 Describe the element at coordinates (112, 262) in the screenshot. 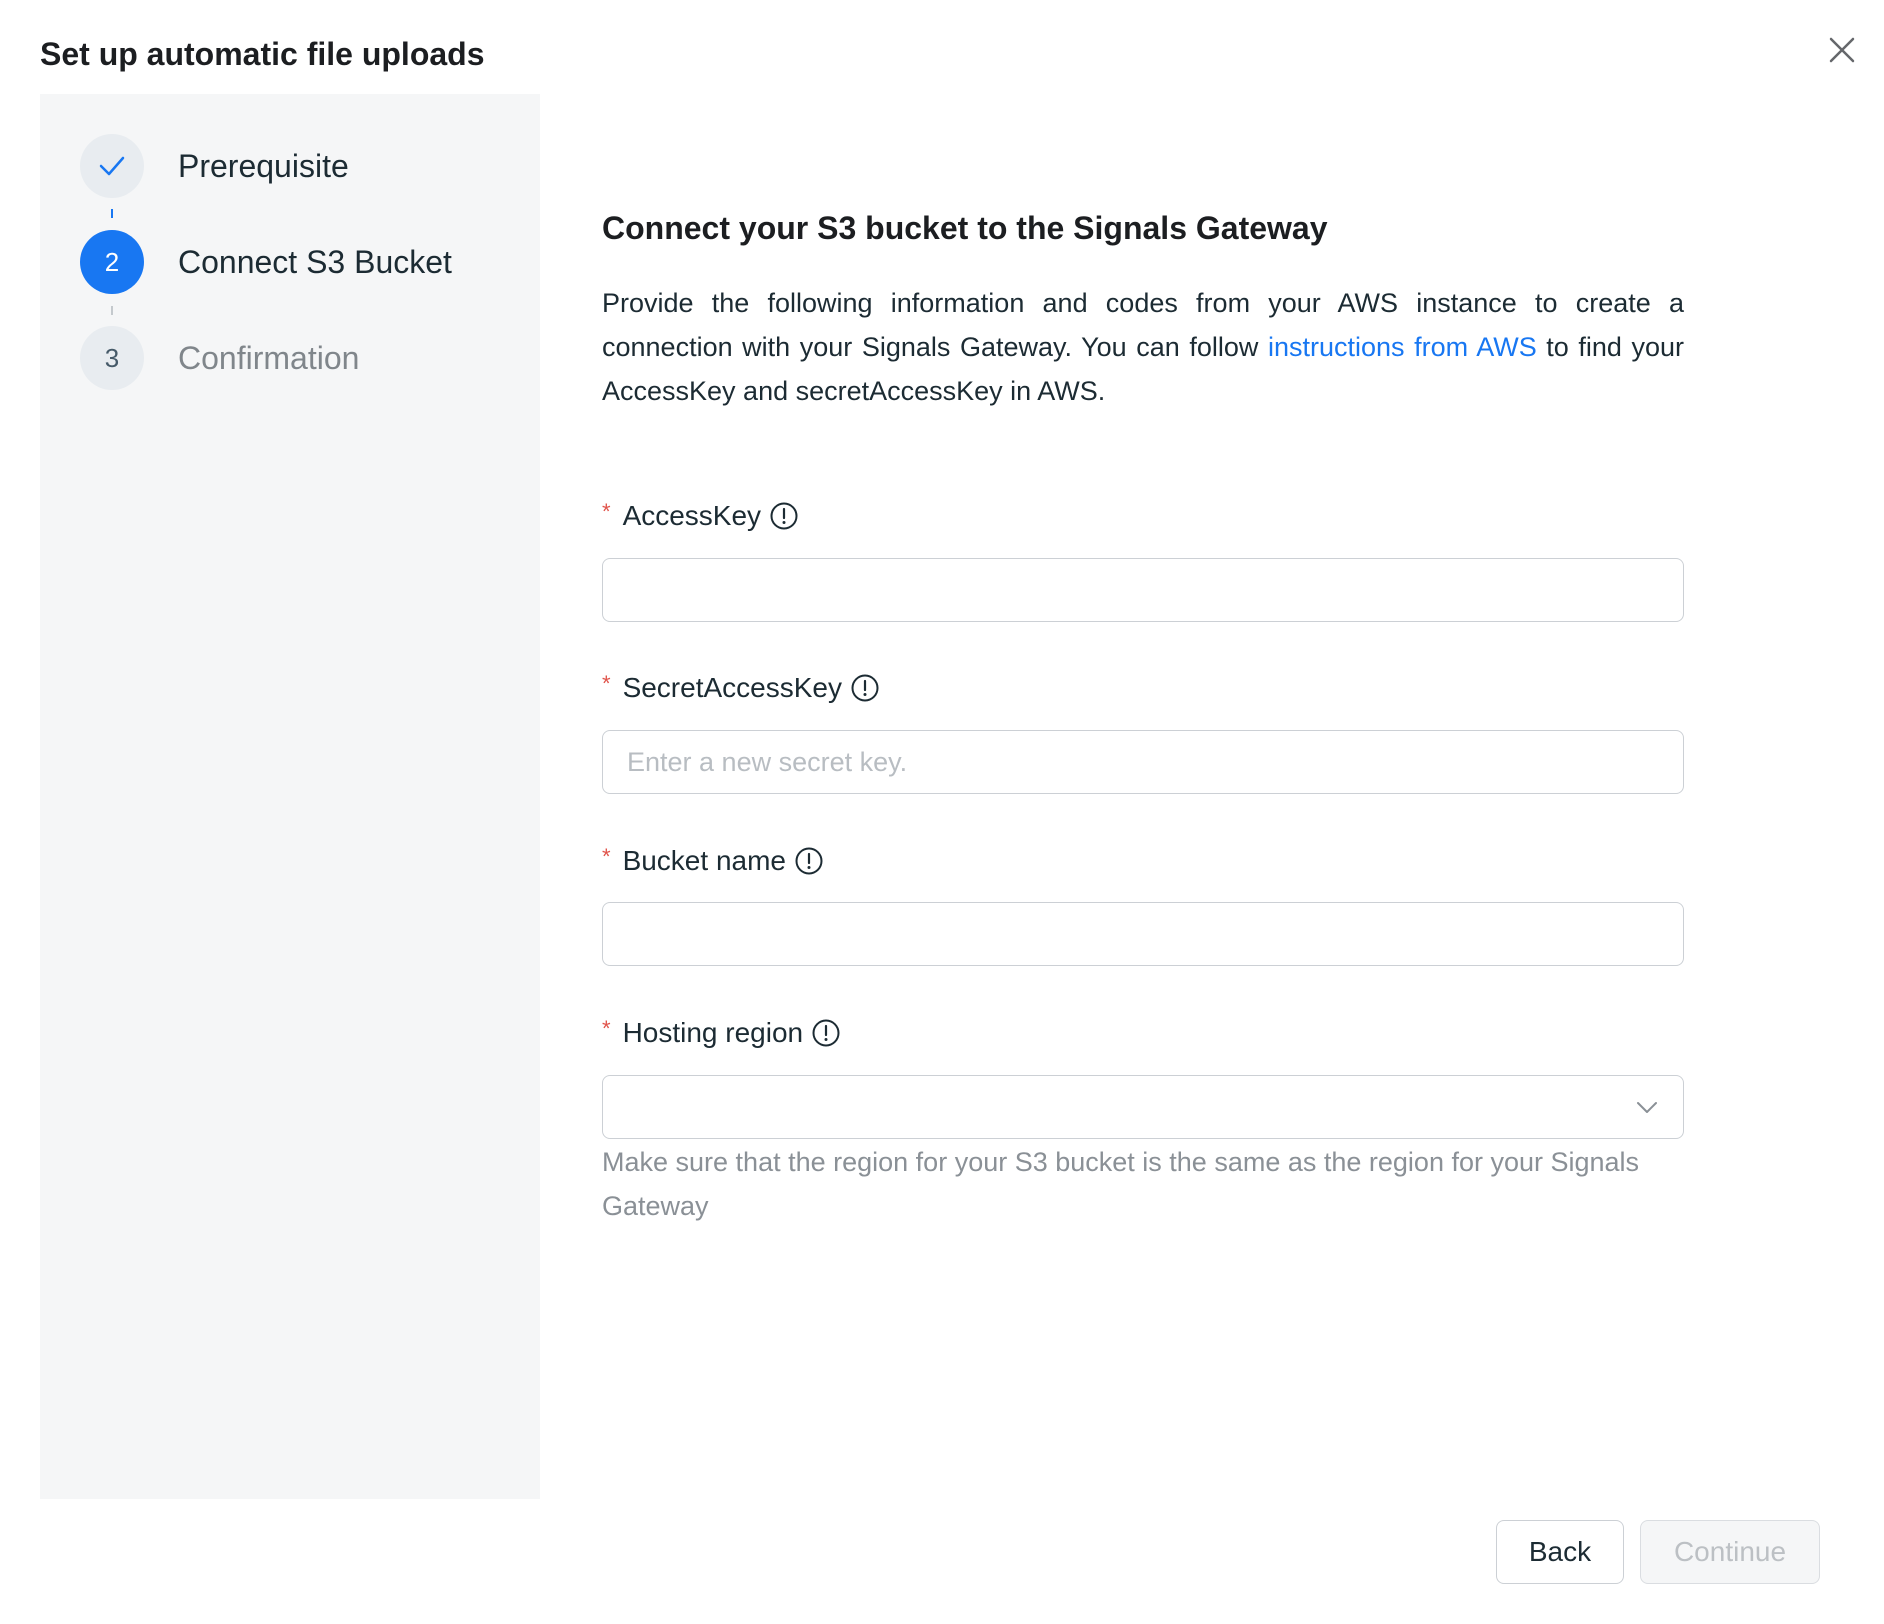

I see `step-number-badge: 2` at that location.